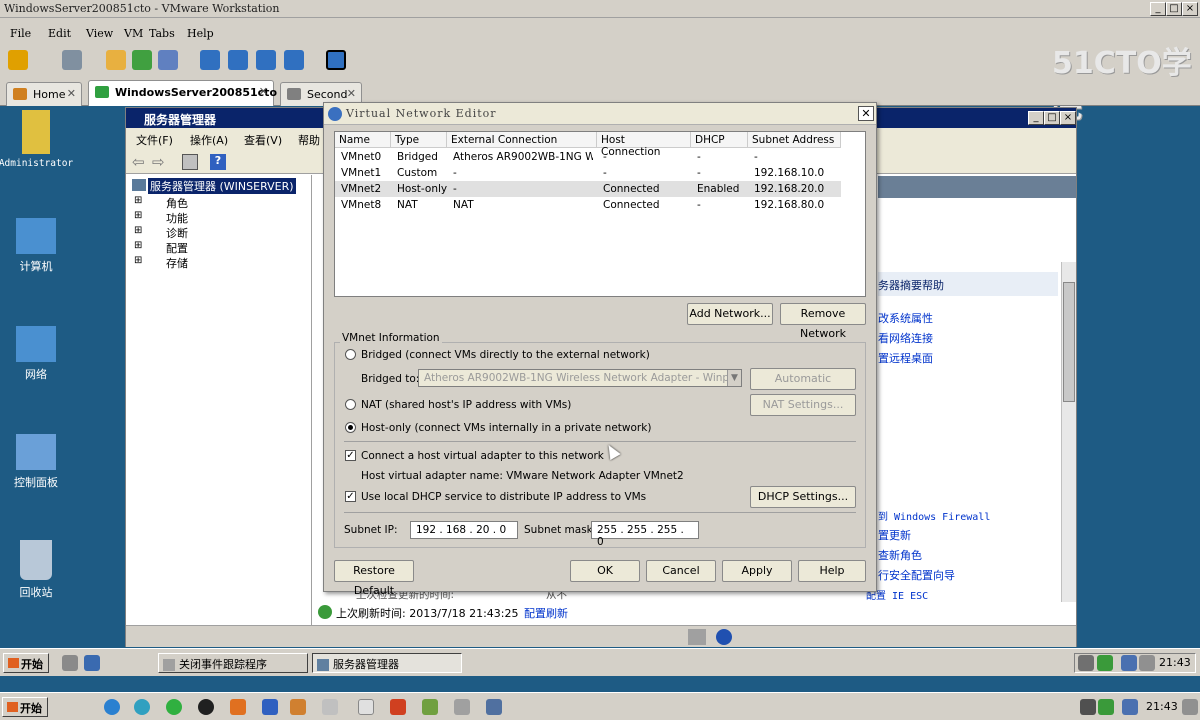  Describe the element at coordinates (233, 663) in the screenshot. I see `taskbar-shutdown-tracker: 关闭事件跟踪程序` at that location.